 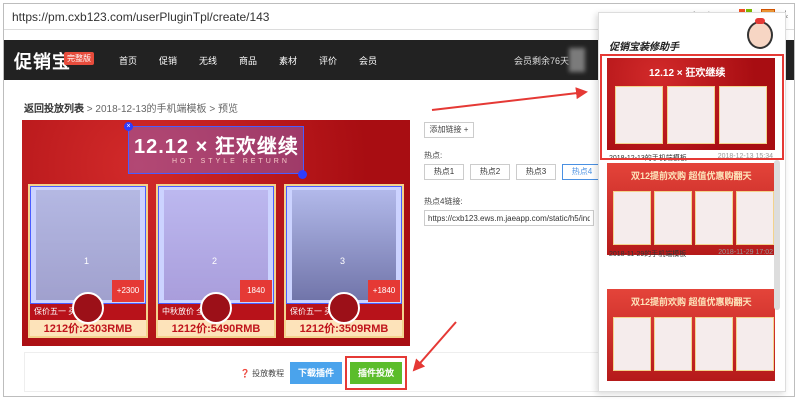 What do you see at coordinates (577, 60) in the screenshot?
I see `avatar` at bounding box center [577, 60].